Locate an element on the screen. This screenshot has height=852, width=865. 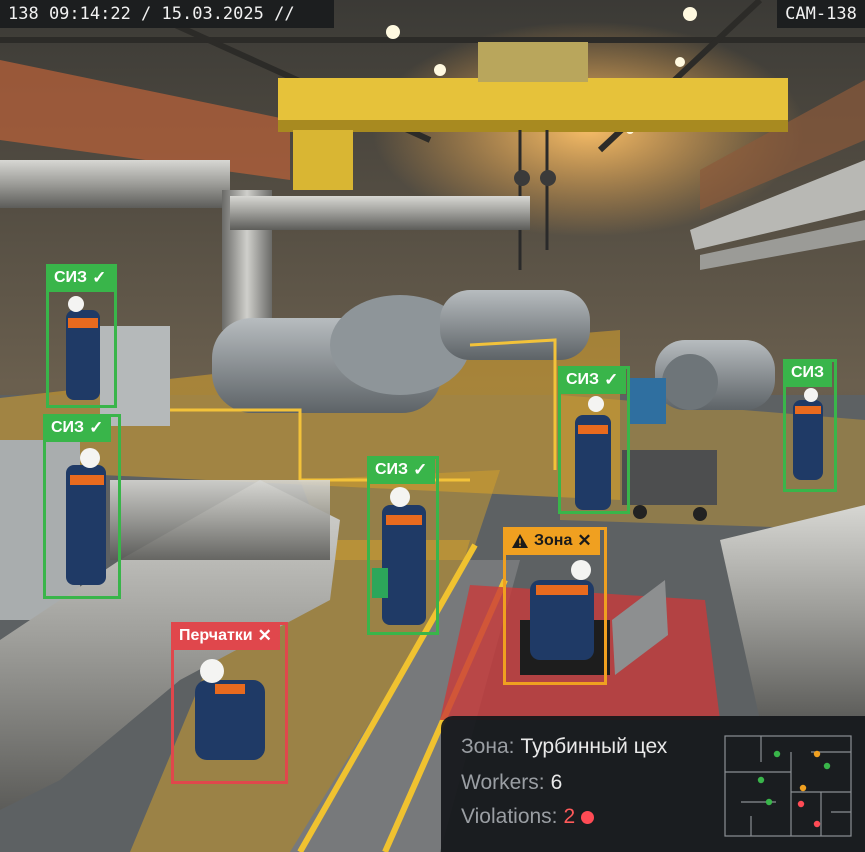
workers-row: Workers: 6 is located at coordinates (511, 783).